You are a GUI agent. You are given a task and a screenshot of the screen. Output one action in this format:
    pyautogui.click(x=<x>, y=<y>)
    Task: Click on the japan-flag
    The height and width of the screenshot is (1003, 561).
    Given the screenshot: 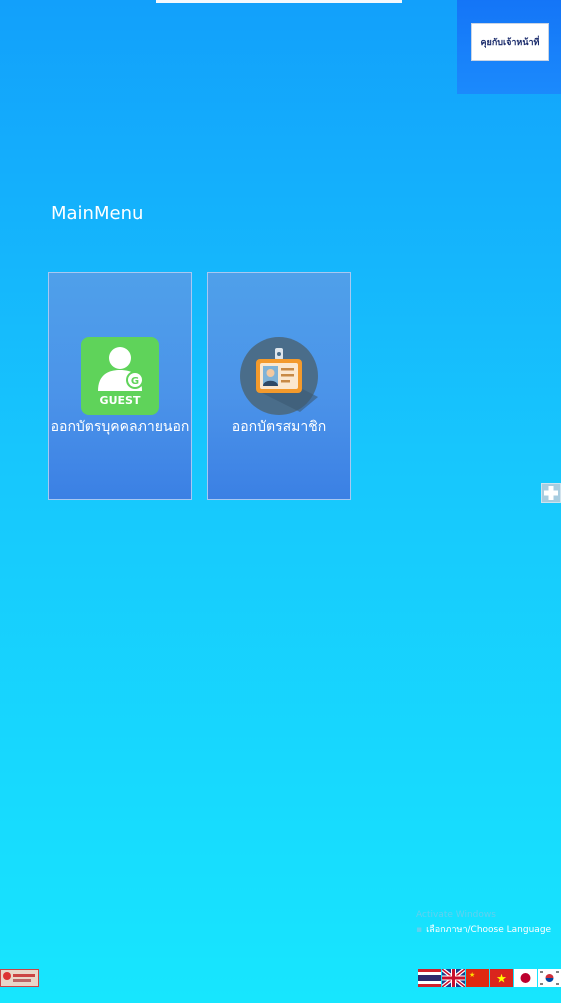 What is the action you would take?
    pyautogui.click(x=525, y=978)
    